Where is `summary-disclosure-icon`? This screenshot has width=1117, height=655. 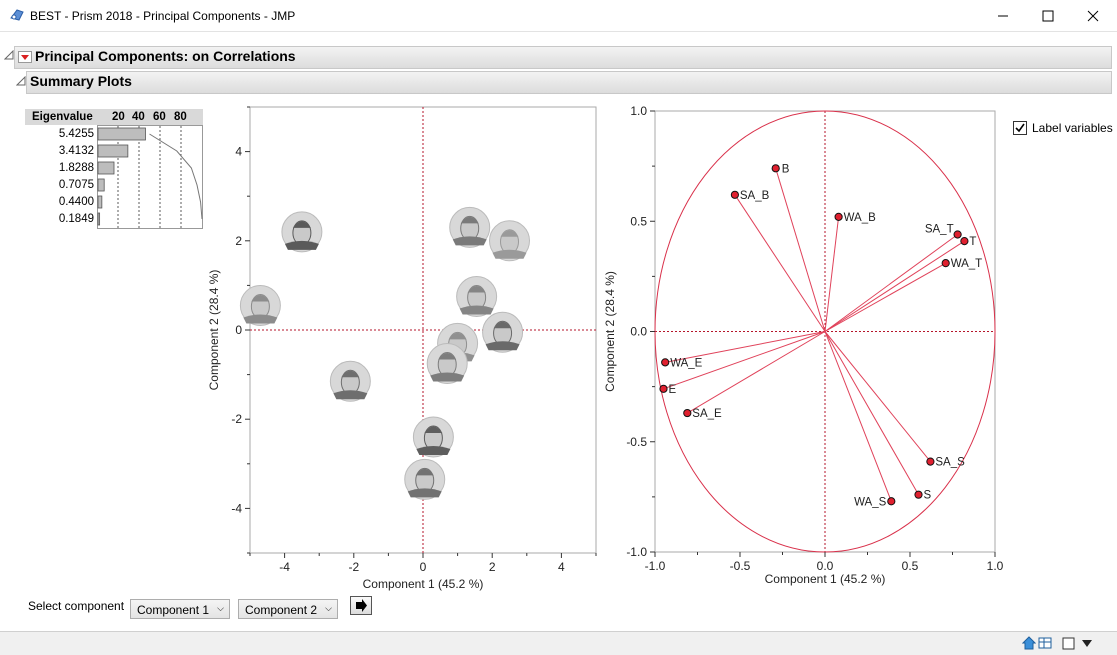 summary-disclosure-icon is located at coordinates (21, 81).